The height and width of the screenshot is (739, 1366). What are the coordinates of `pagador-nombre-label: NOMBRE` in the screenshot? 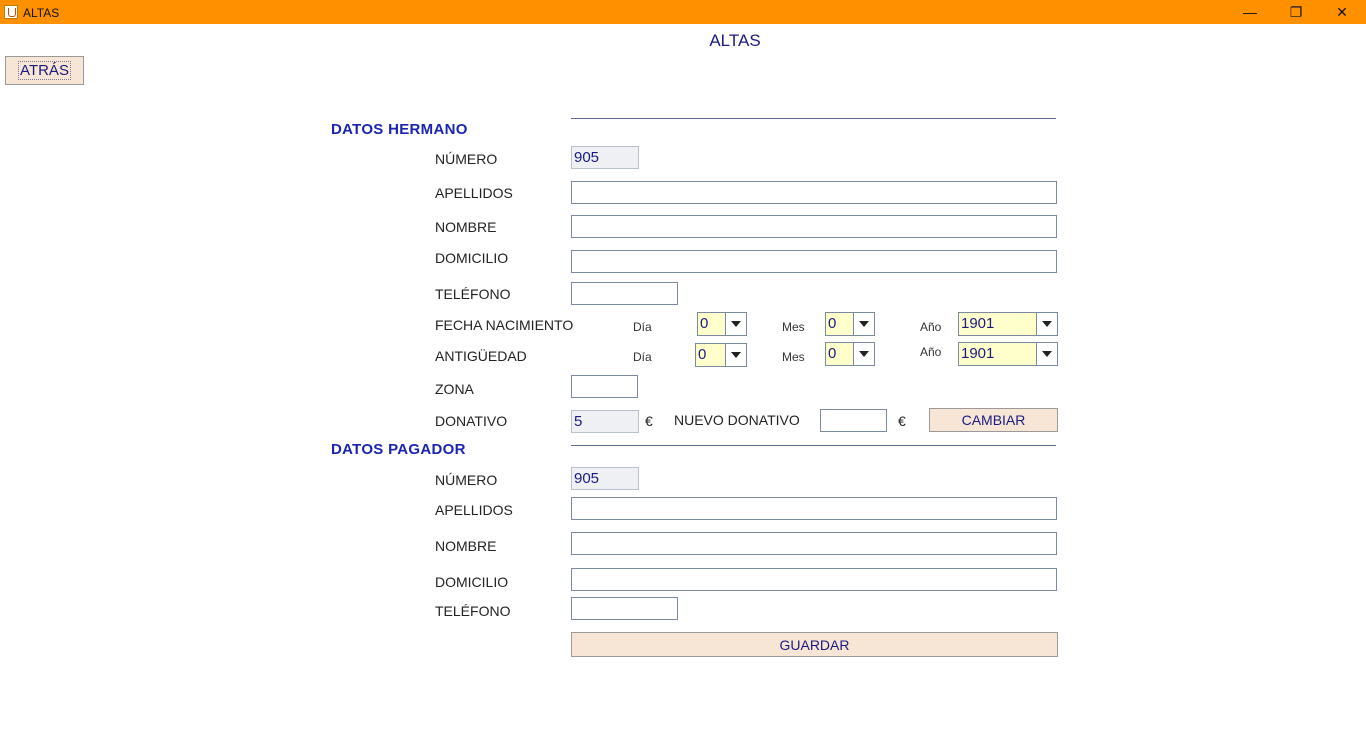 It's located at (466, 546).